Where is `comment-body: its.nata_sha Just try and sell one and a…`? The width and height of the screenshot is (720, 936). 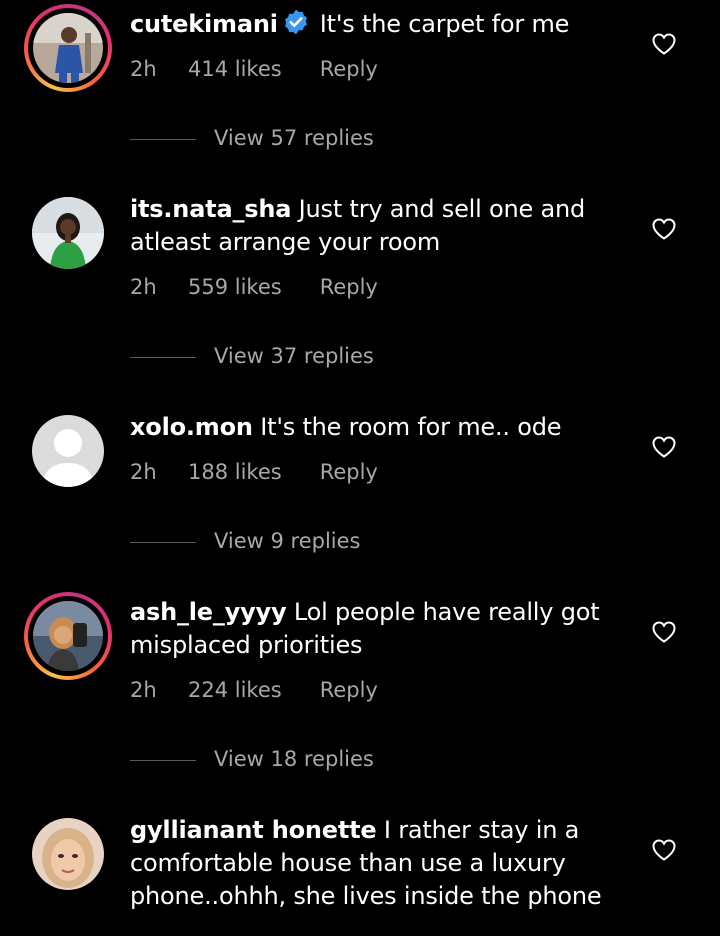 comment-body: its.nata_sha Just try and sell one and a… is located at coordinates (380, 226).